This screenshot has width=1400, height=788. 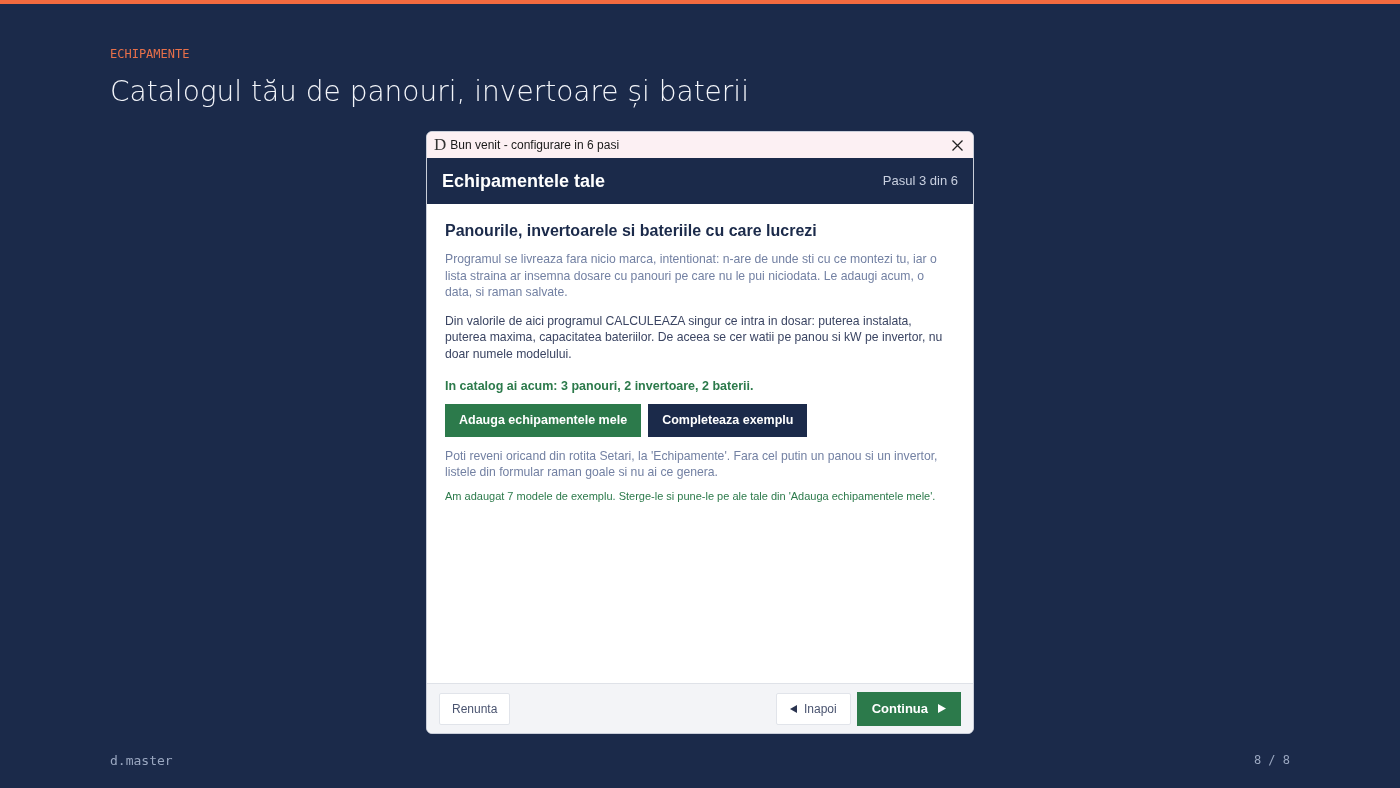 What do you see at coordinates (440, 145) in the screenshot?
I see `app-logo: D` at bounding box center [440, 145].